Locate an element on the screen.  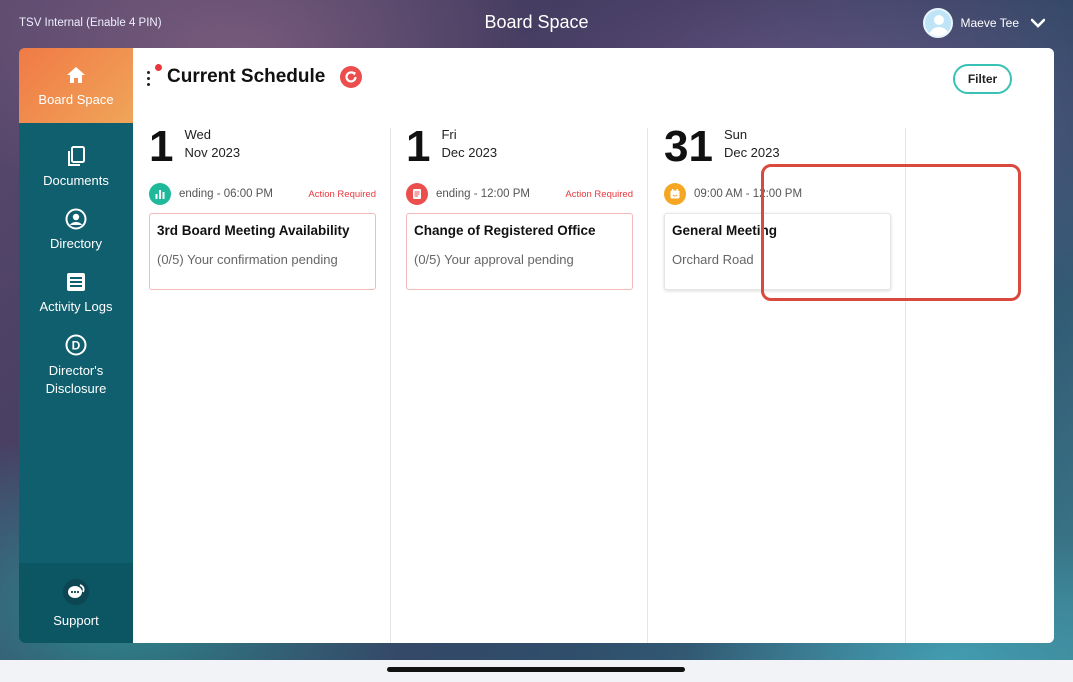
sidebar-item-directors-disclosure: D Director's Disclosure is located at coordinates (76, 356).